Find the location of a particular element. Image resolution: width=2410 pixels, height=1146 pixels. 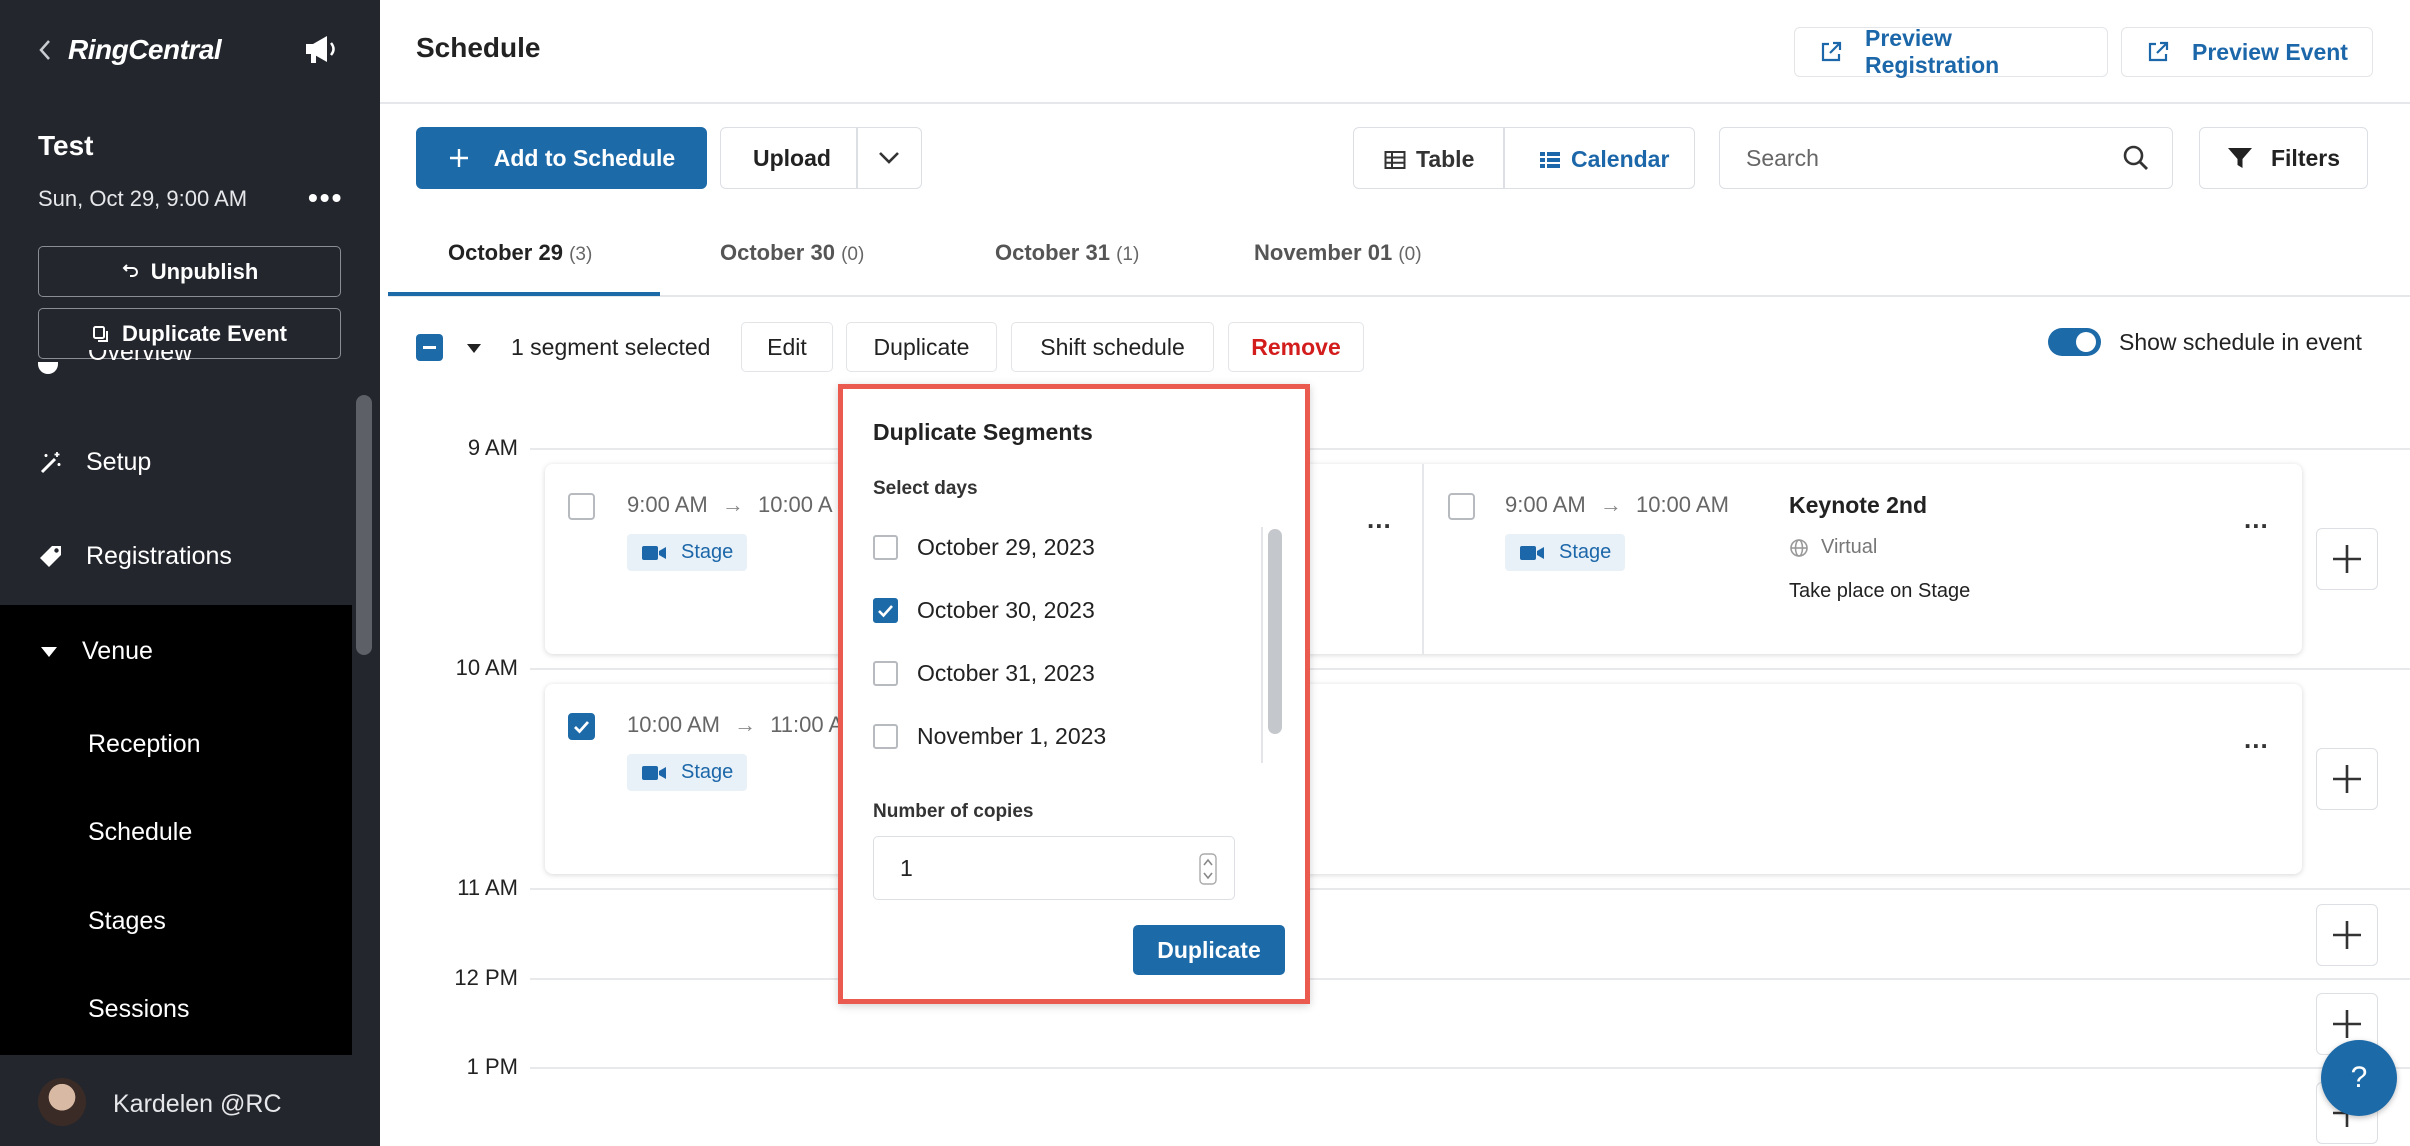

tab-october-30: October 30 (0) is located at coordinates (792, 253).